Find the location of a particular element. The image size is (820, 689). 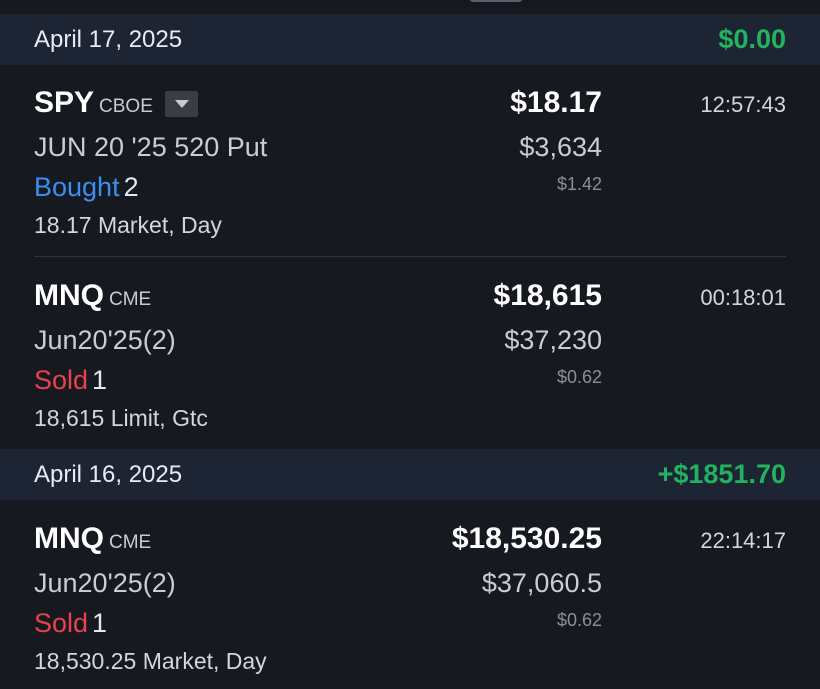

side-line: Bought 2 is located at coordinates (86, 187).